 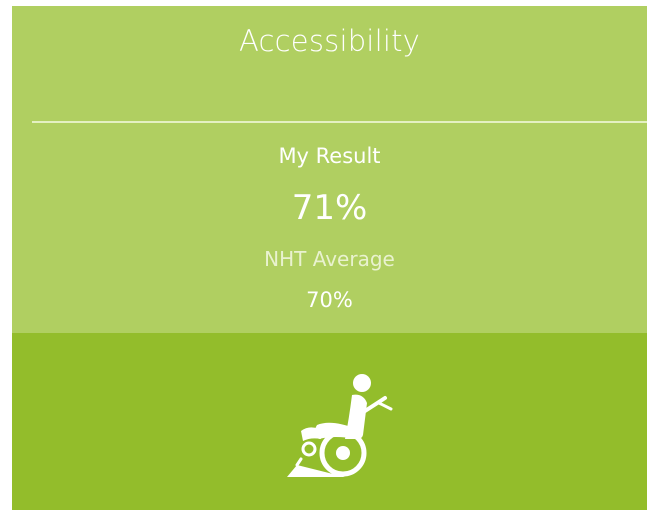 What do you see at coordinates (329, 41) in the screenshot?
I see `card-title: Accessibility` at bounding box center [329, 41].